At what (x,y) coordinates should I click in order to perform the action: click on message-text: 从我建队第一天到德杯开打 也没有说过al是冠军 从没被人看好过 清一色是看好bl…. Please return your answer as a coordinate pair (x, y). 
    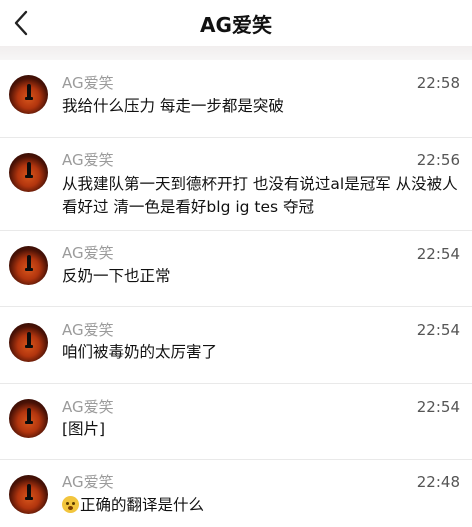
    Looking at the image, I should click on (260, 195).